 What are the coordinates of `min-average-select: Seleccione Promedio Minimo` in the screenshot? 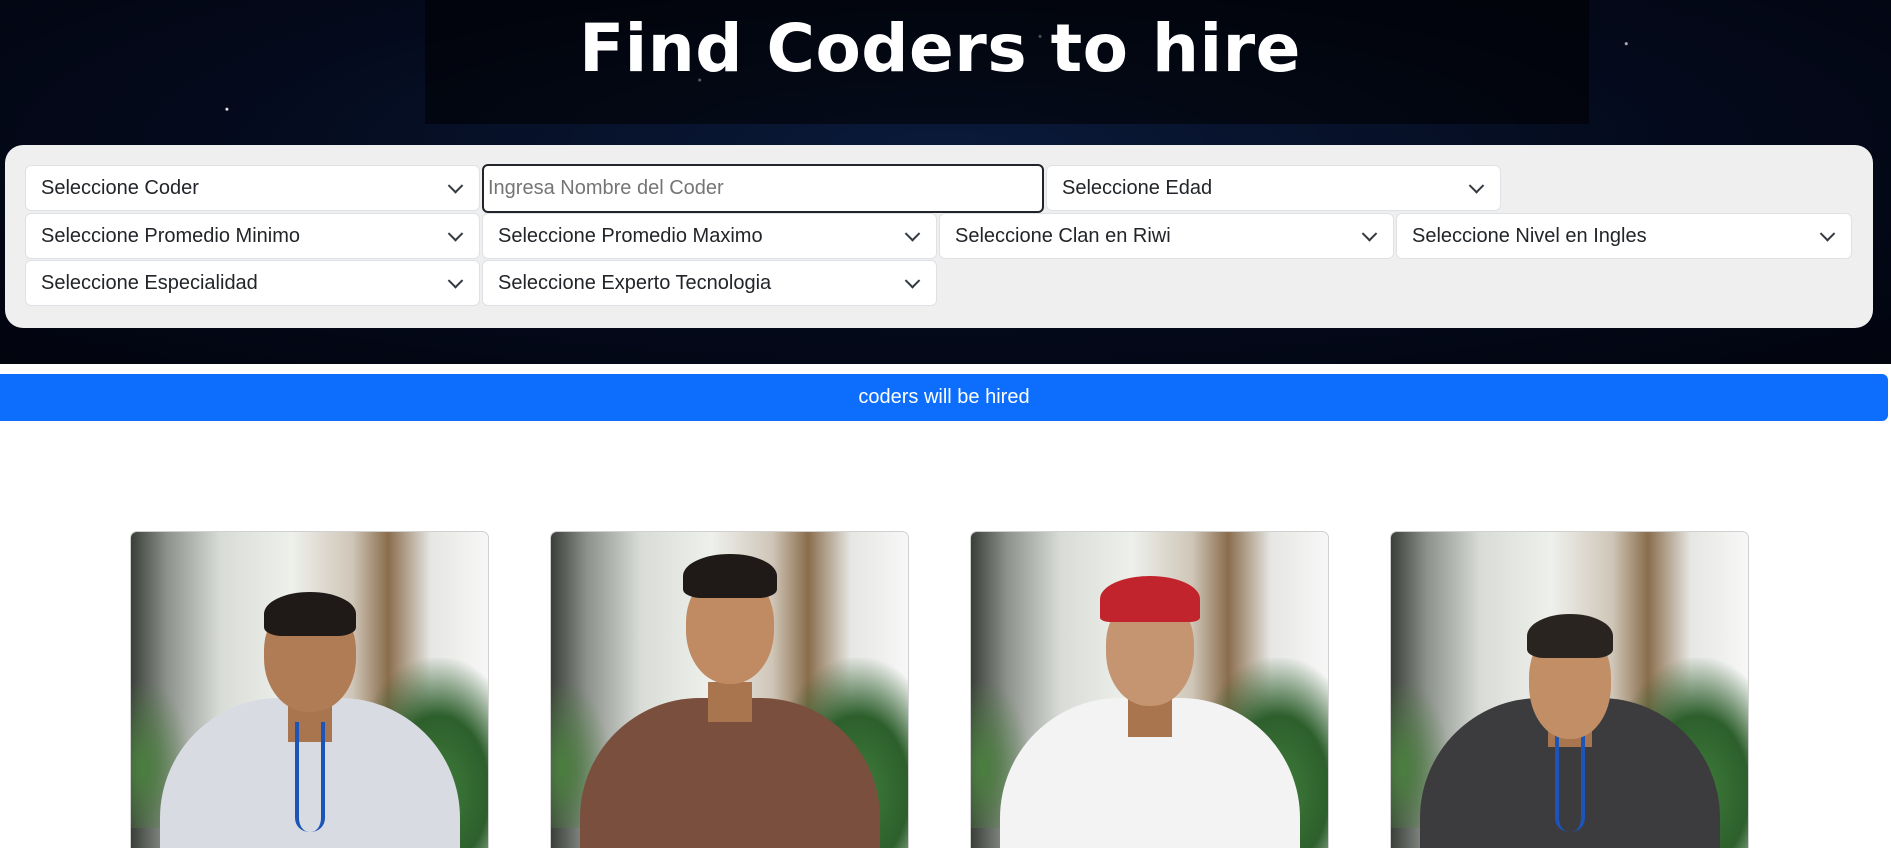 It's located at (252, 236).